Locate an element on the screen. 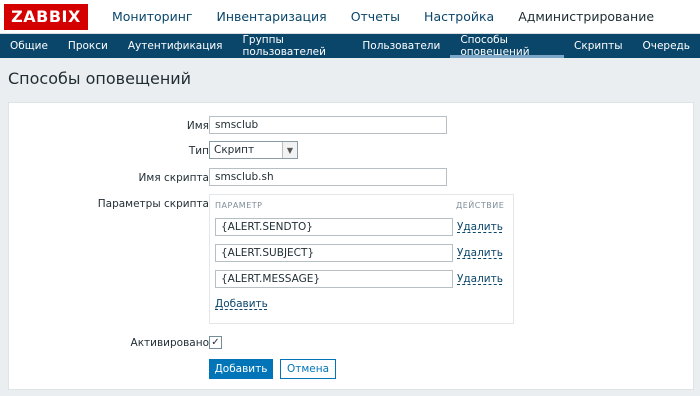 This screenshot has width=700, height=396. subnav-proxies: Прокси is located at coordinates (88, 46).